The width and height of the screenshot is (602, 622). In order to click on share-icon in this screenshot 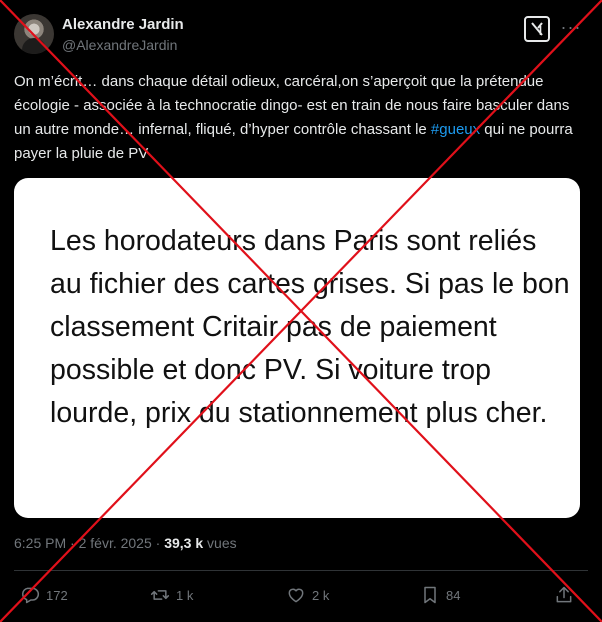, I will do `click(564, 594)`.